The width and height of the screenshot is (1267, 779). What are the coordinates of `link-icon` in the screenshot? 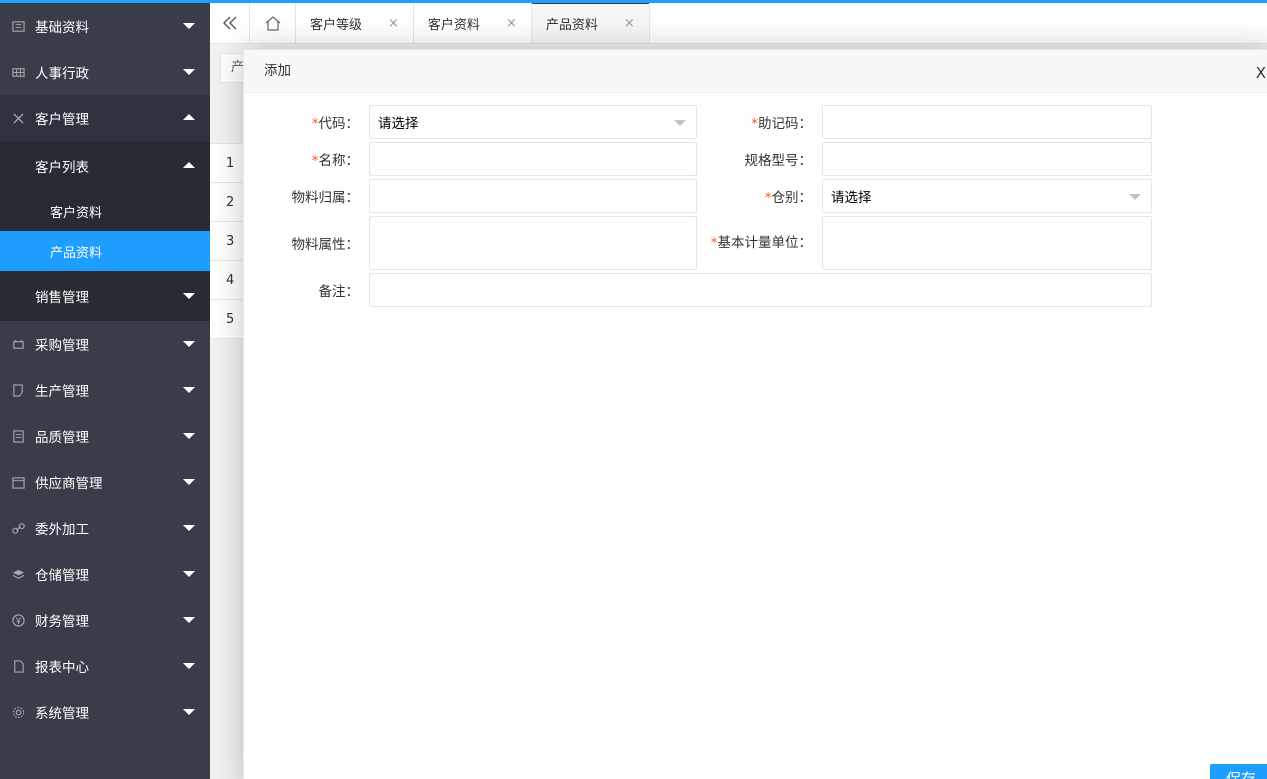 It's located at (18, 528).